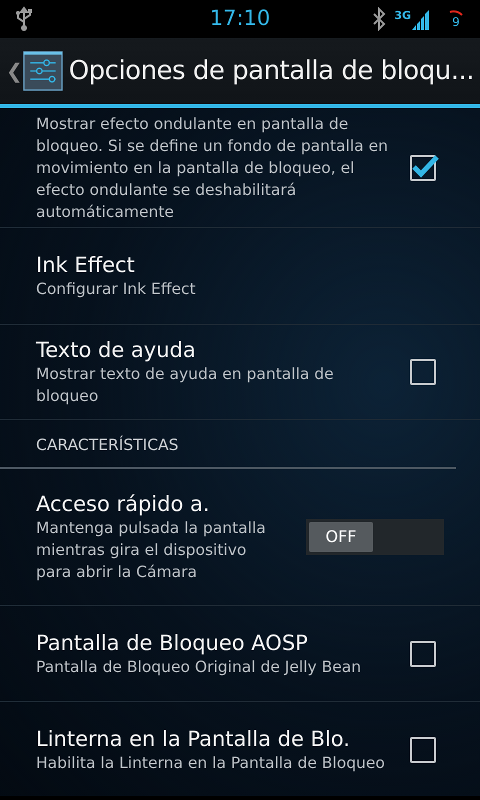  What do you see at coordinates (116, 289) in the screenshot?
I see `item-summary: Configurar Ink Effect` at bounding box center [116, 289].